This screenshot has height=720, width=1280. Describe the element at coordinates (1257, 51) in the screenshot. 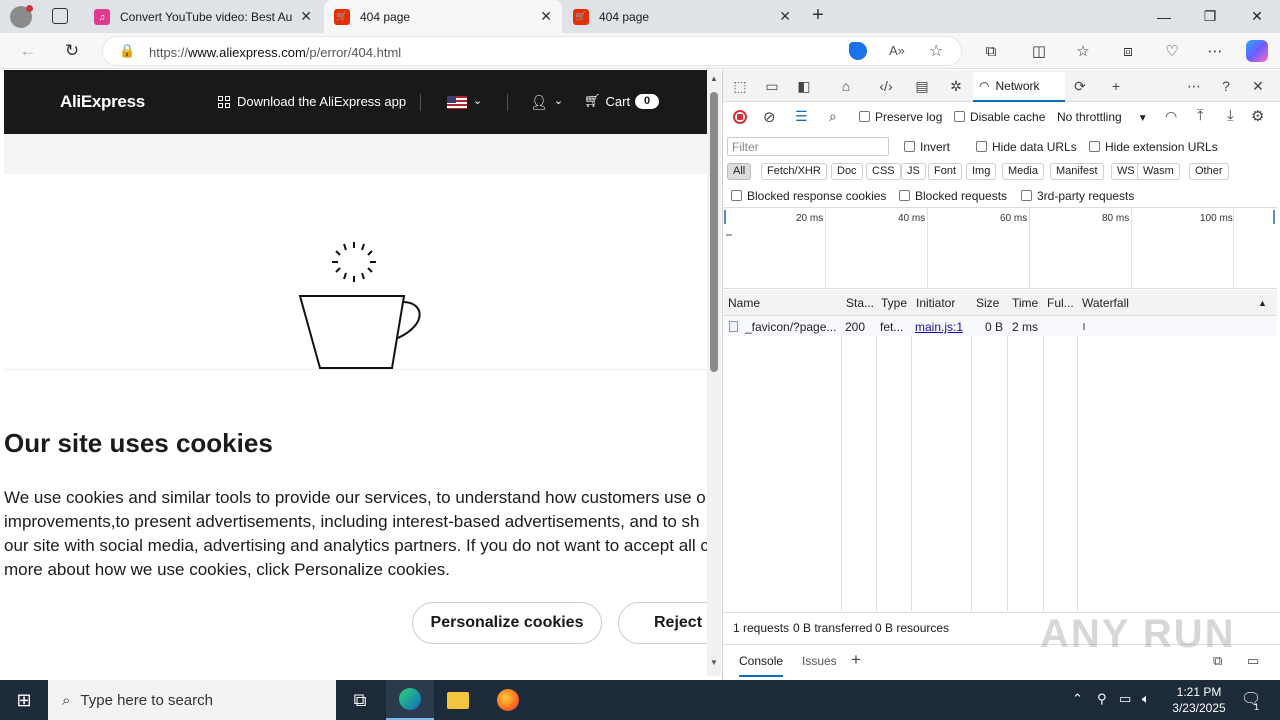

I see `copilot-icon` at that location.